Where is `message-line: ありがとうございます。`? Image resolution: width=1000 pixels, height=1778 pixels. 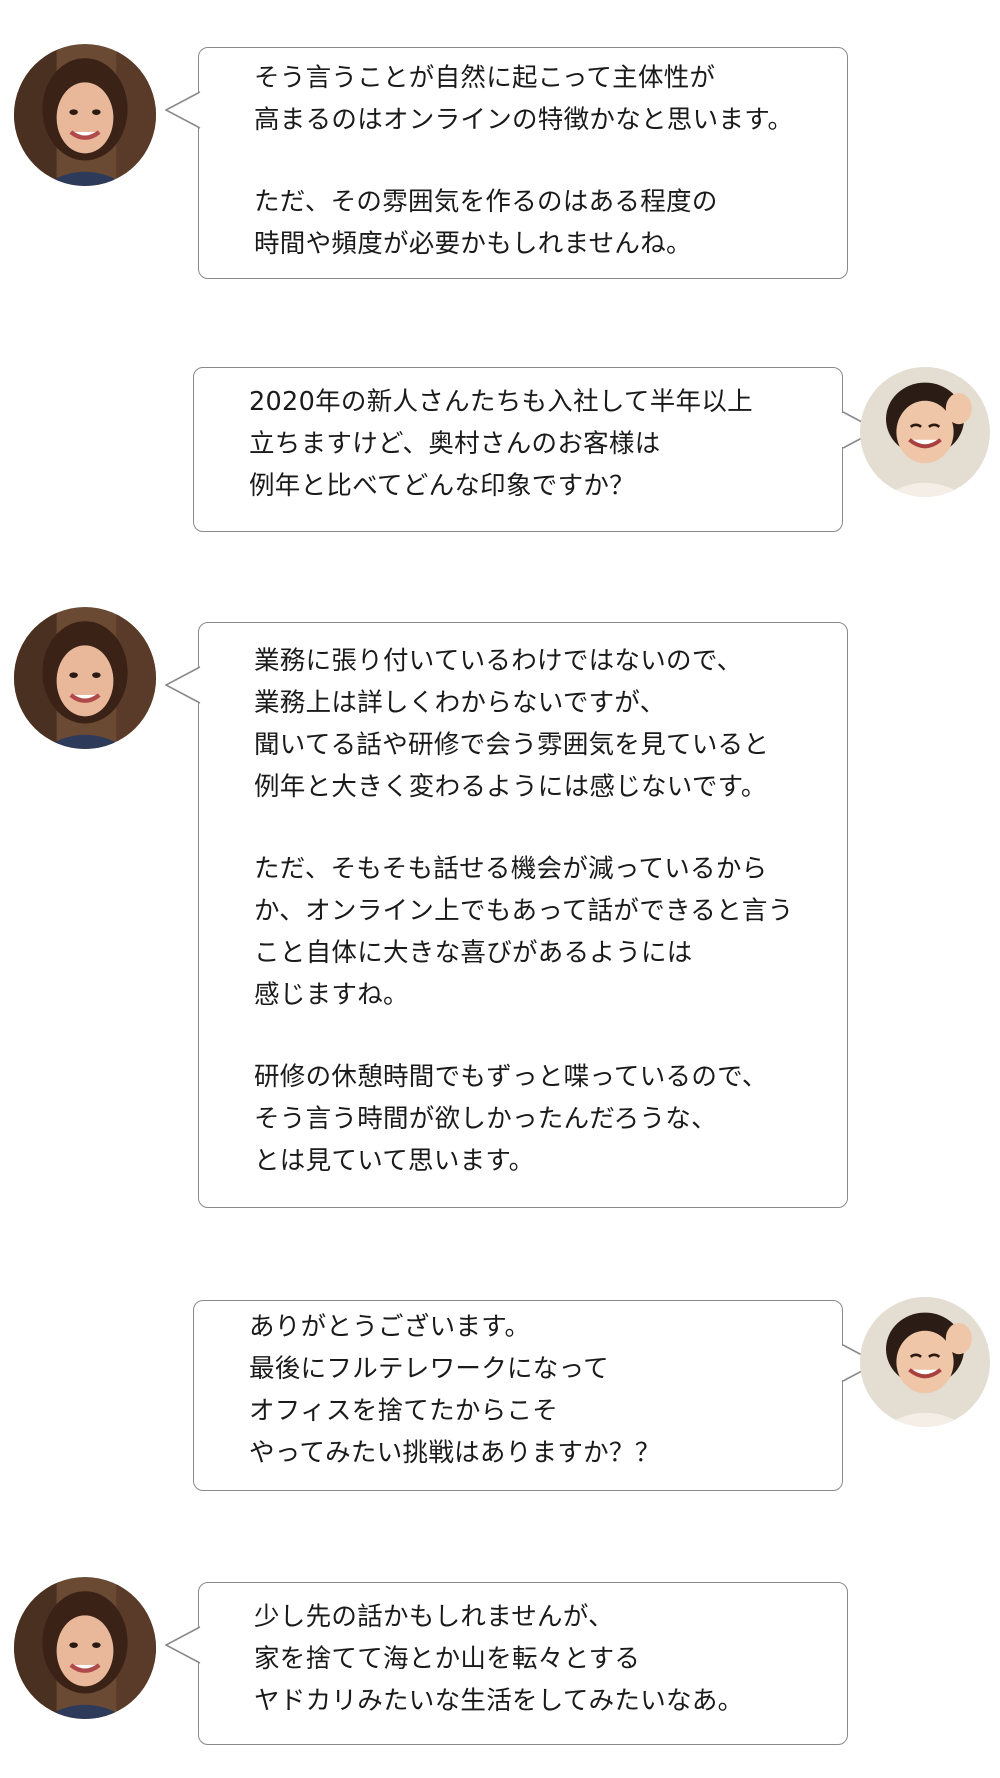
message-line: ありがとうございます。 is located at coordinates (390, 1327).